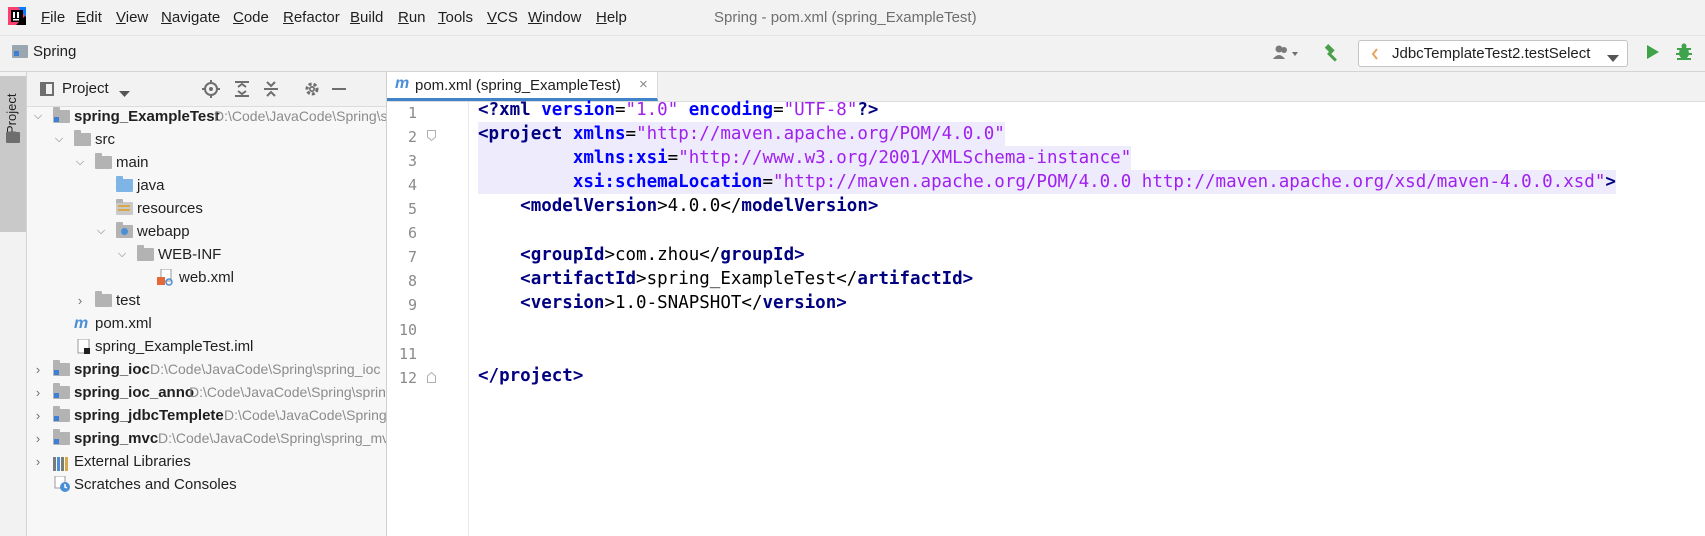 The image size is (1705, 536). I want to click on menu-refactor: Refactor, so click(311, 17).